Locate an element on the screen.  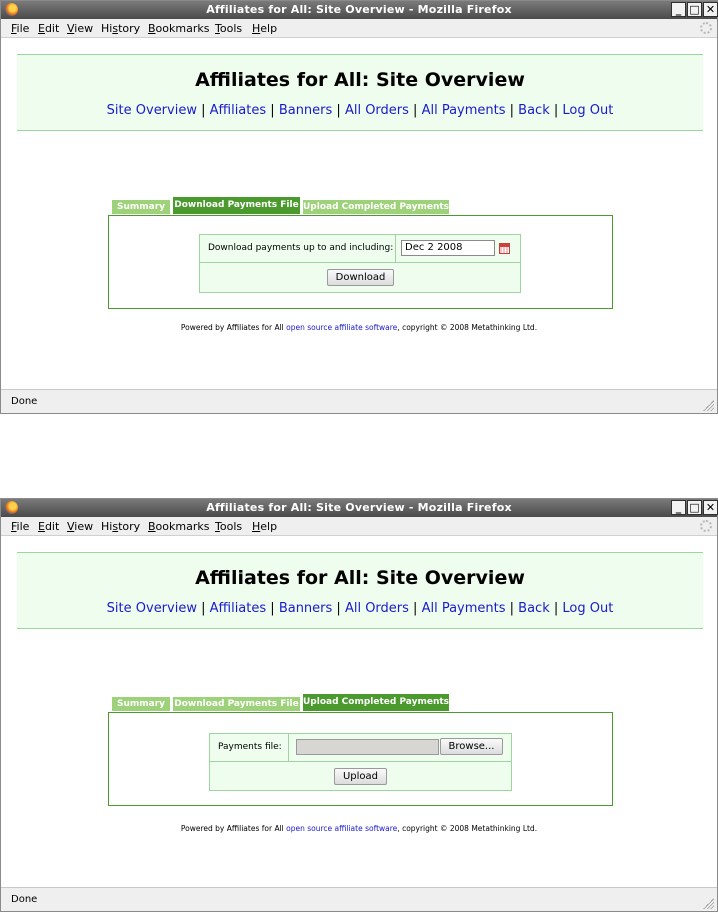
tab-panel-download: Download payments up to and including is located at coordinates (360, 262).